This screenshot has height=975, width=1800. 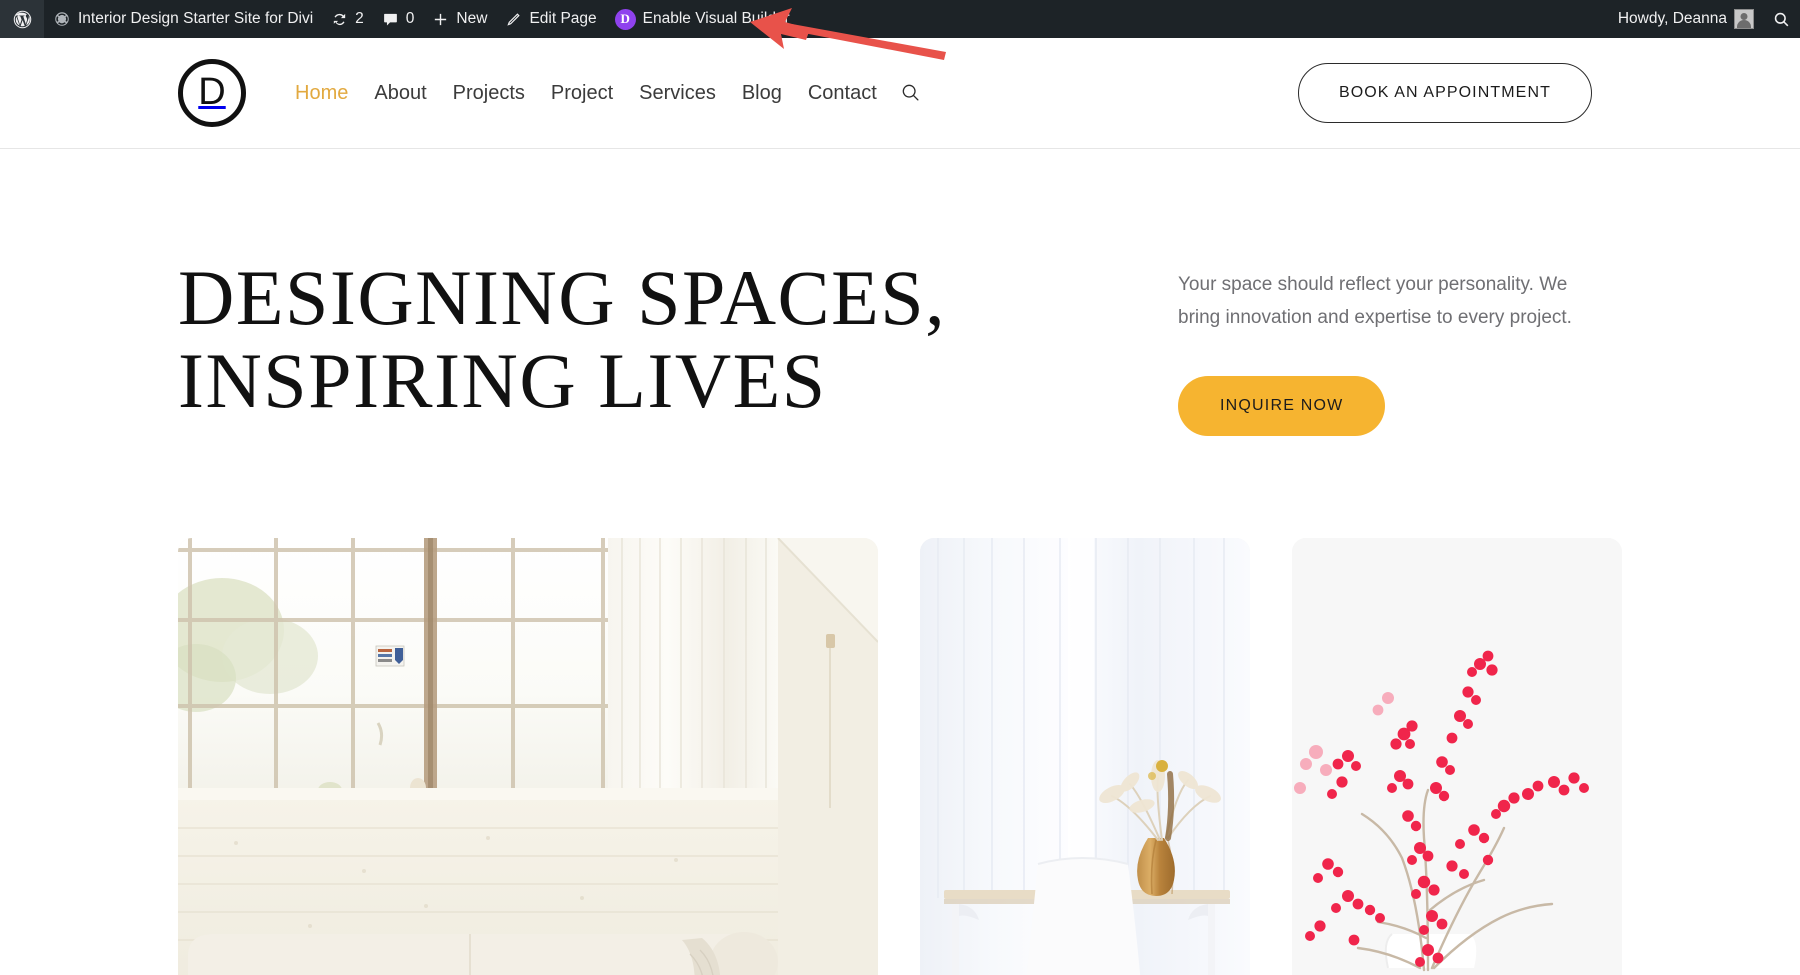 I want to click on gallery-image-desk-and-chair, so click(x=1085, y=756).